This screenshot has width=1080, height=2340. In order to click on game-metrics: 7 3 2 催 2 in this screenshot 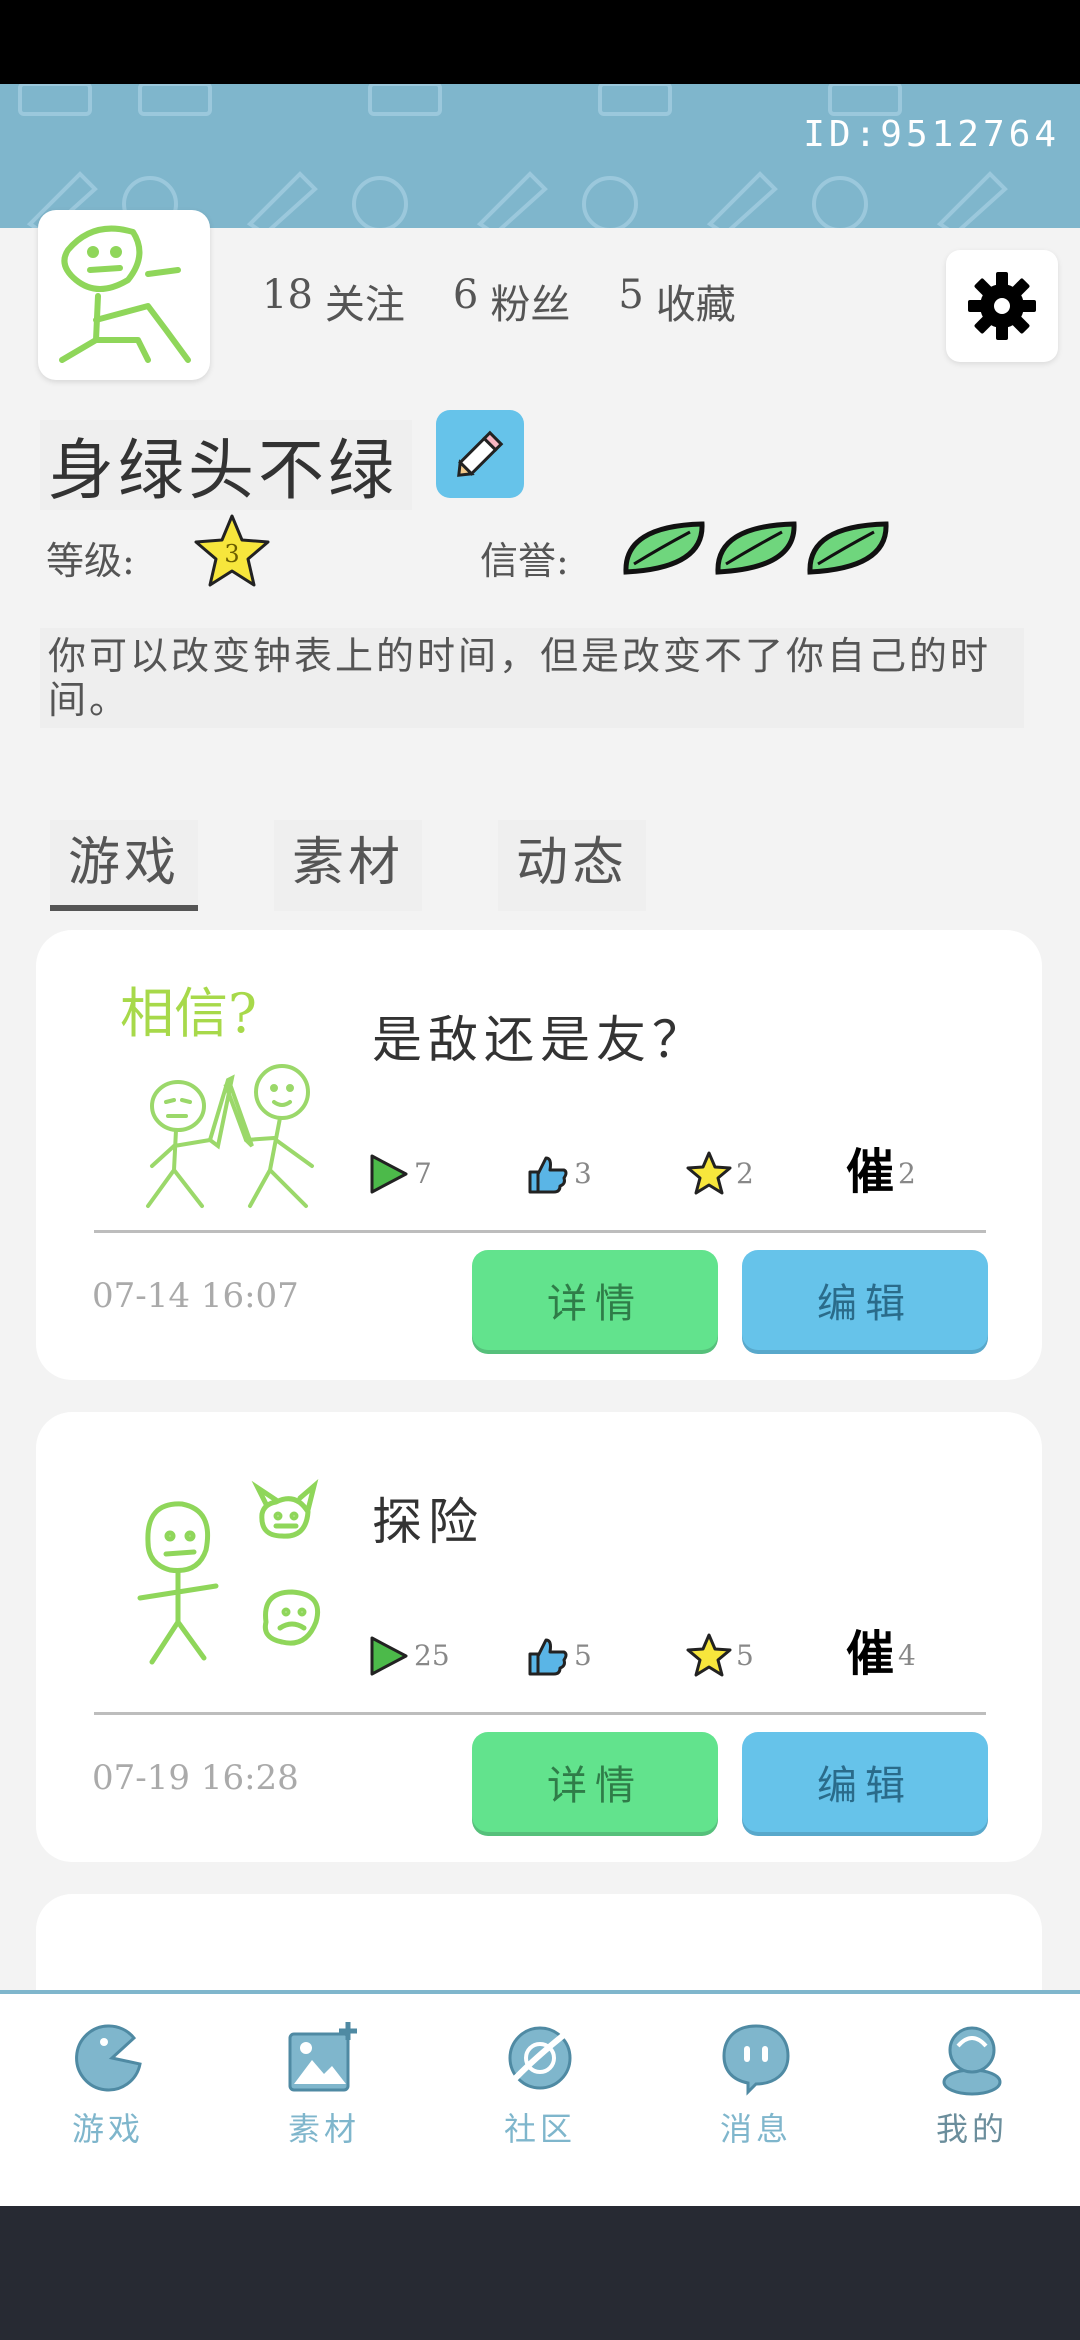, I will do `click(686, 1172)`.